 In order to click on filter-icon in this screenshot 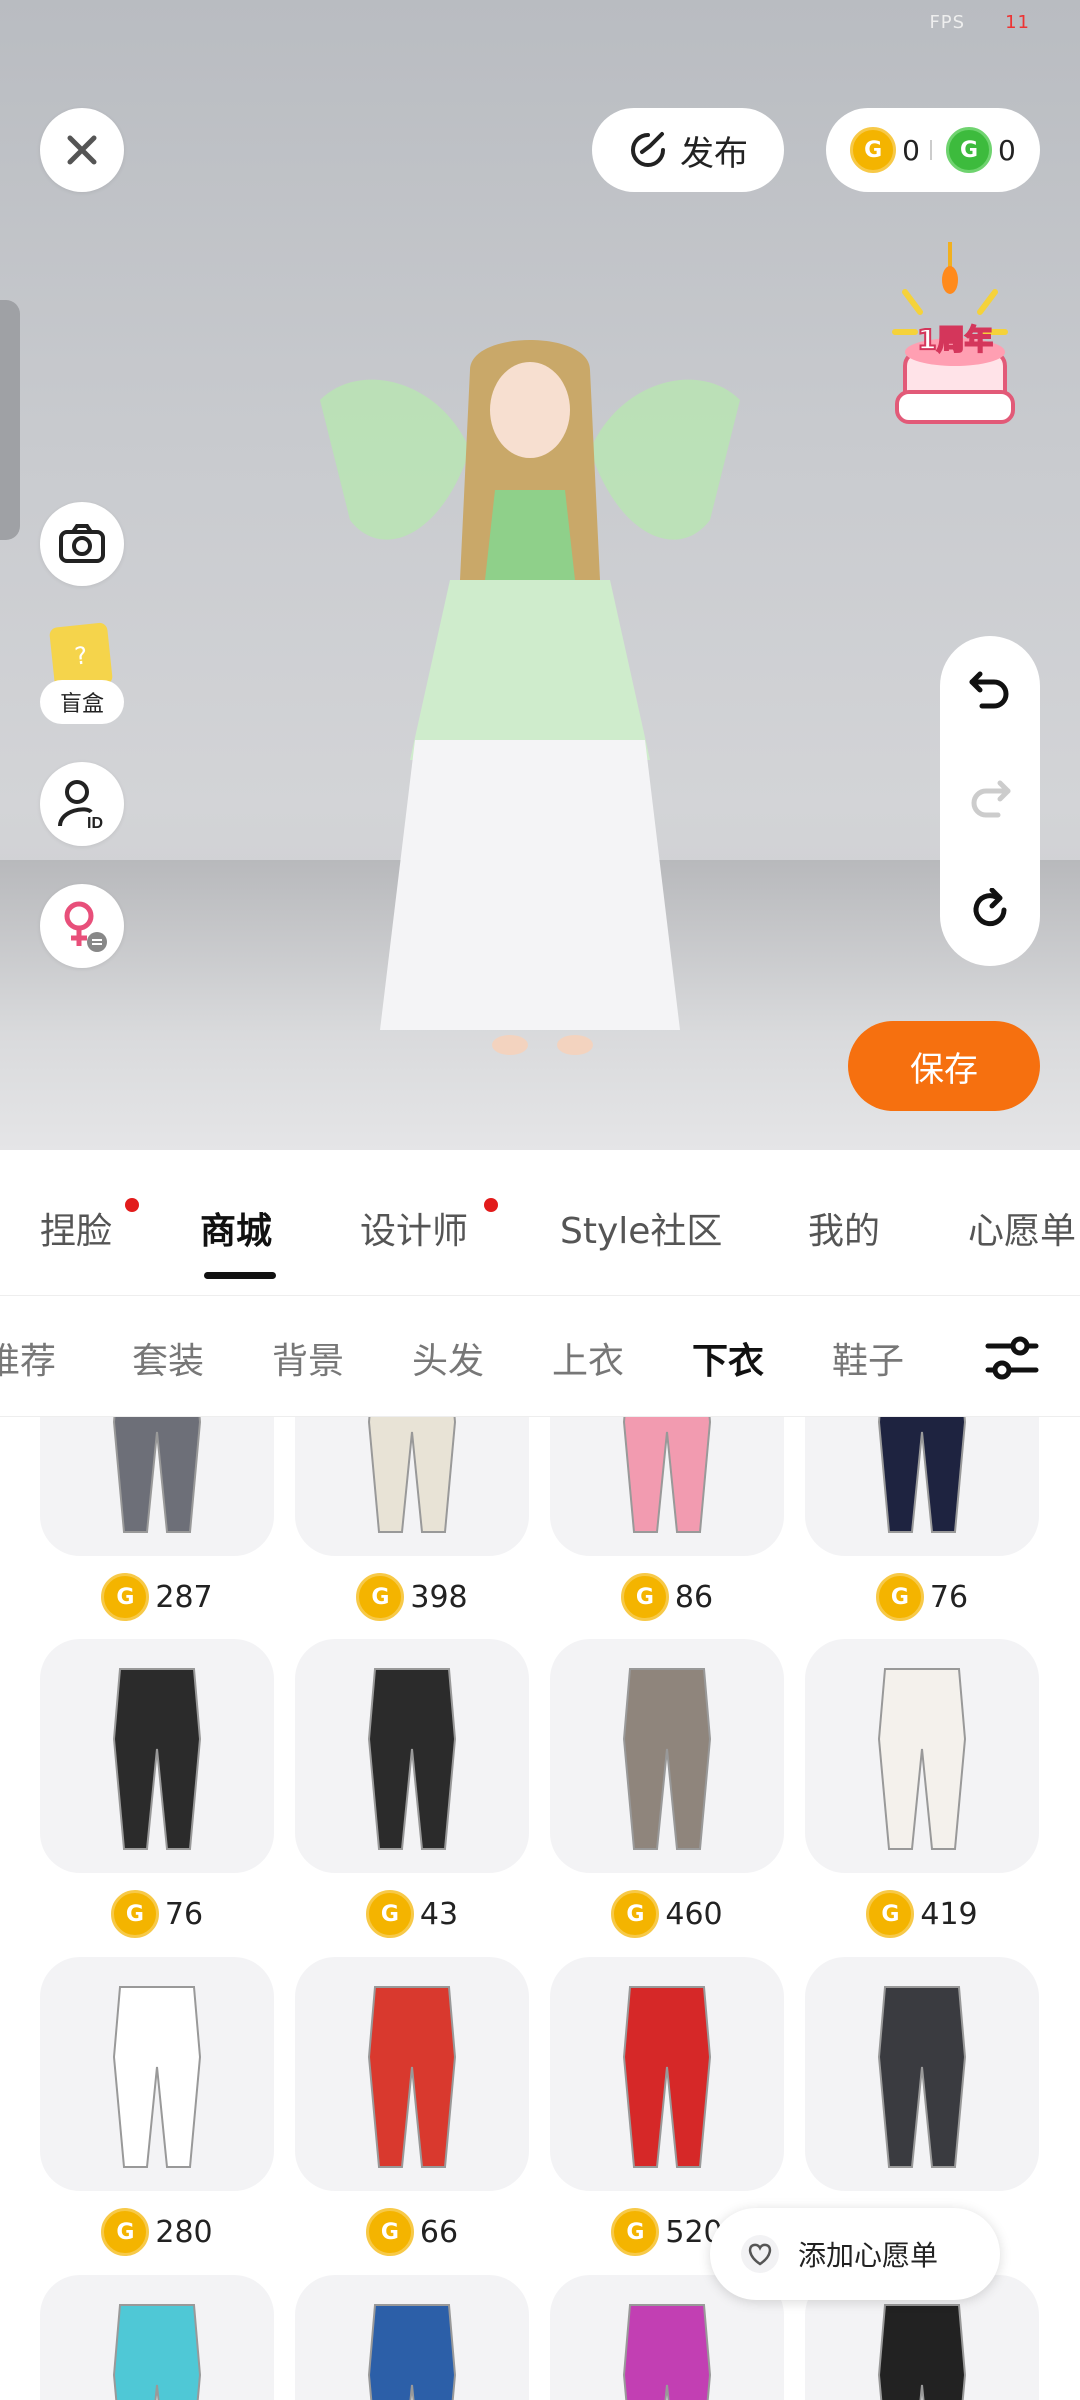, I will do `click(1012, 1358)`.